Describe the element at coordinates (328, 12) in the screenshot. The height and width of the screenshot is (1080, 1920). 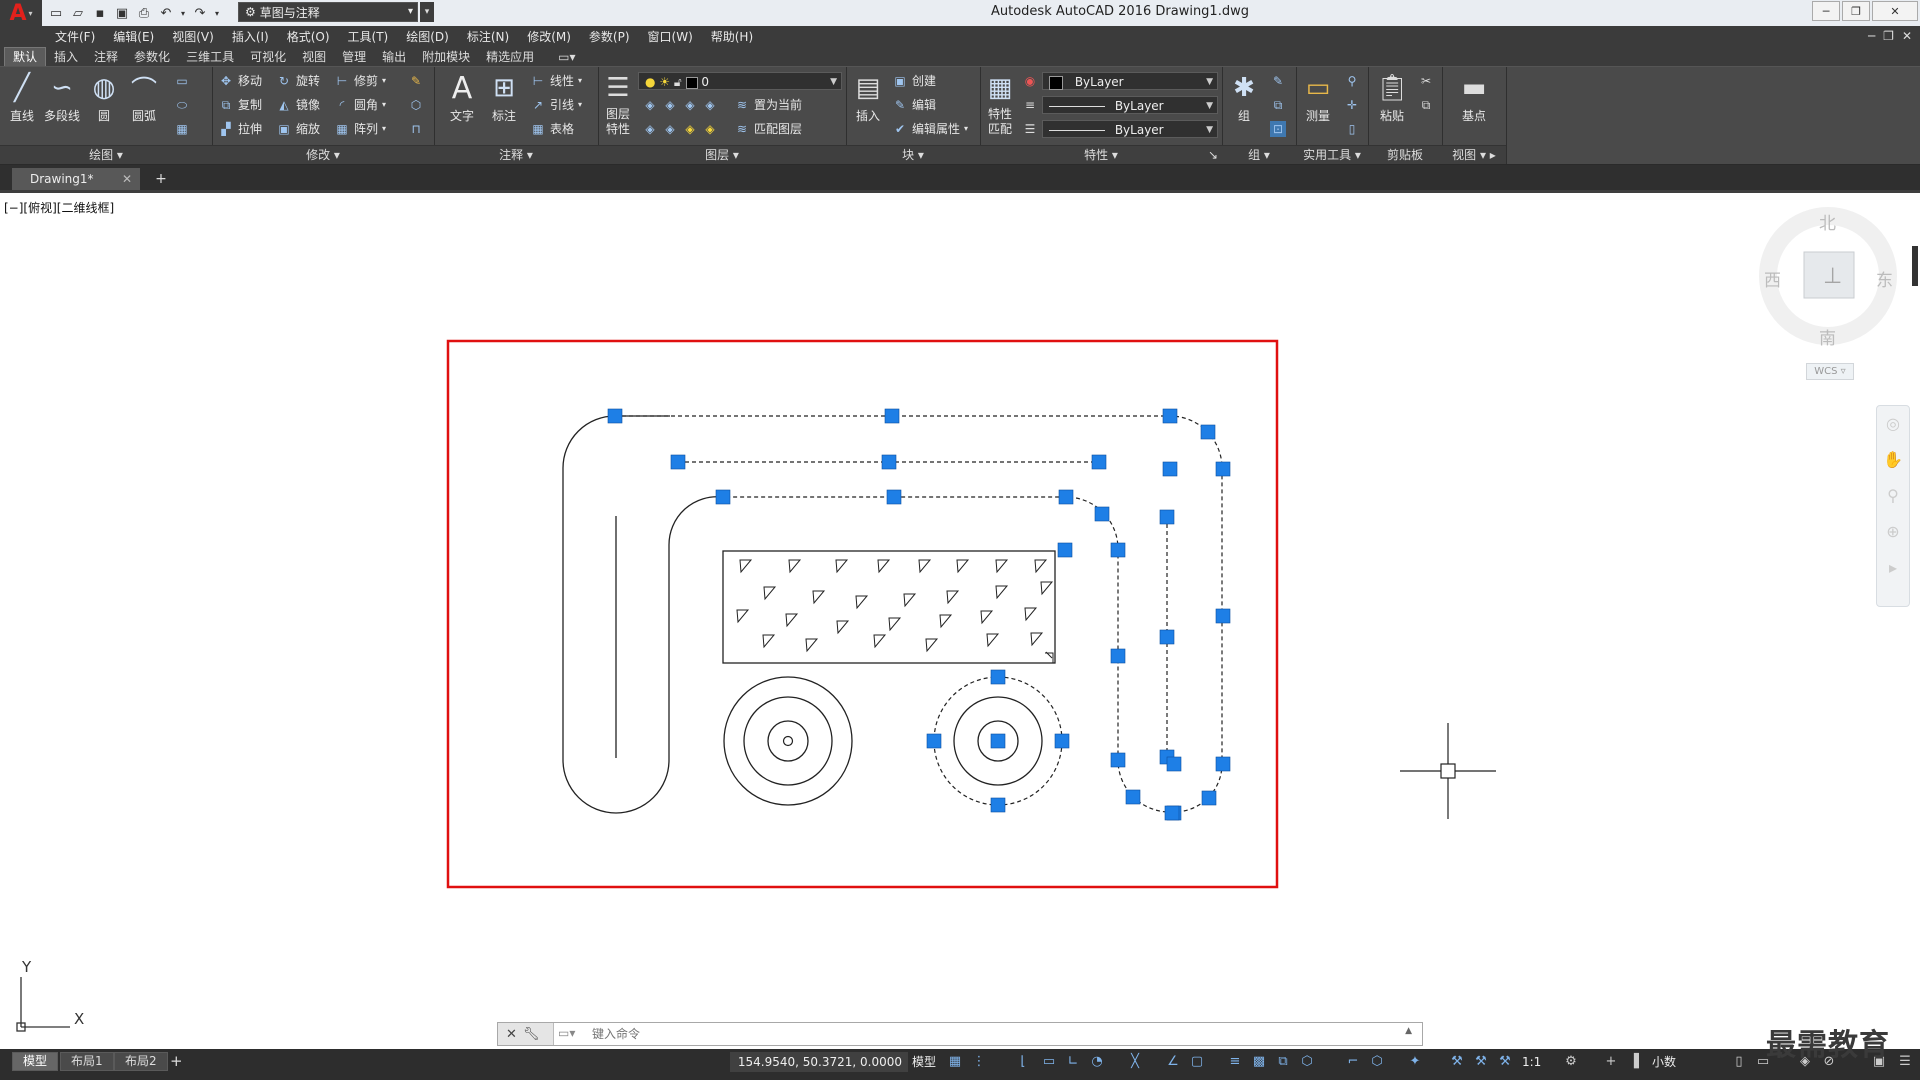
I see `workspace-dropdown: ⚙ 草图与注释 ▾` at that location.